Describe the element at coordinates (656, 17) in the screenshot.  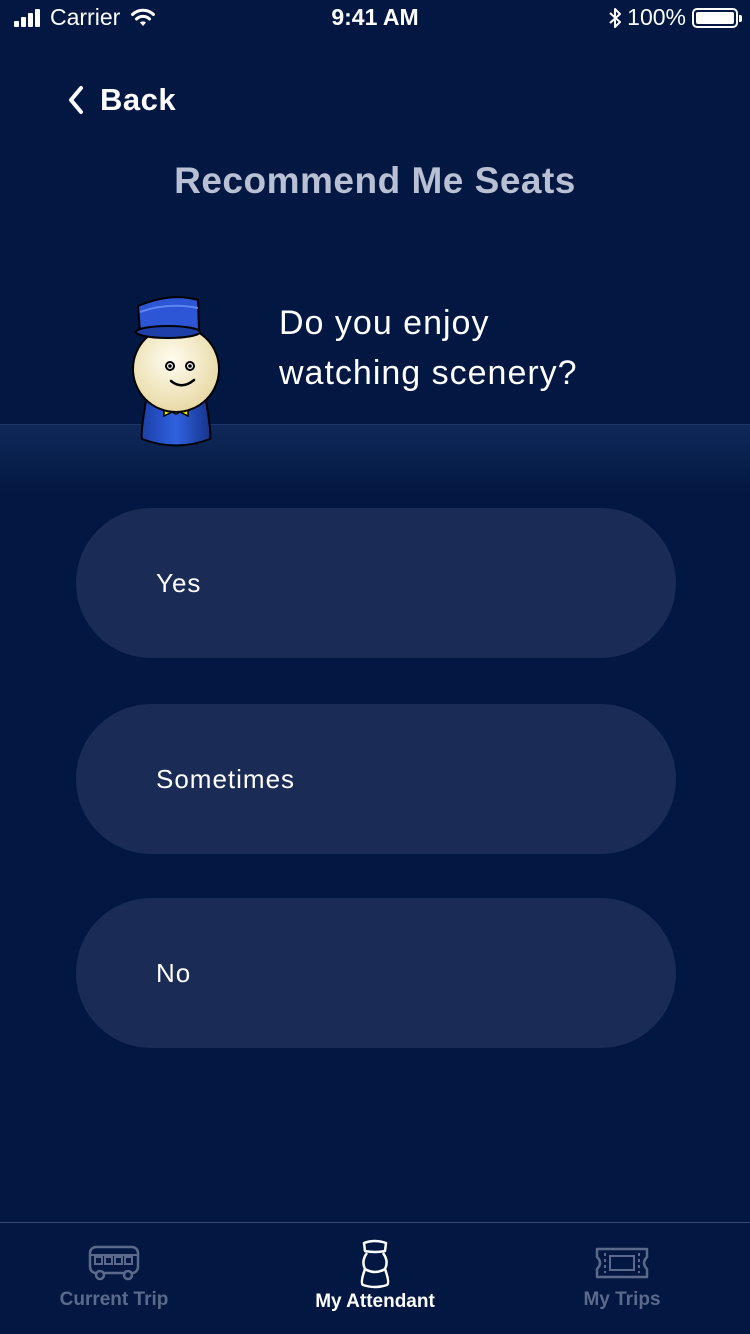
I see `battery-percent: 100%` at that location.